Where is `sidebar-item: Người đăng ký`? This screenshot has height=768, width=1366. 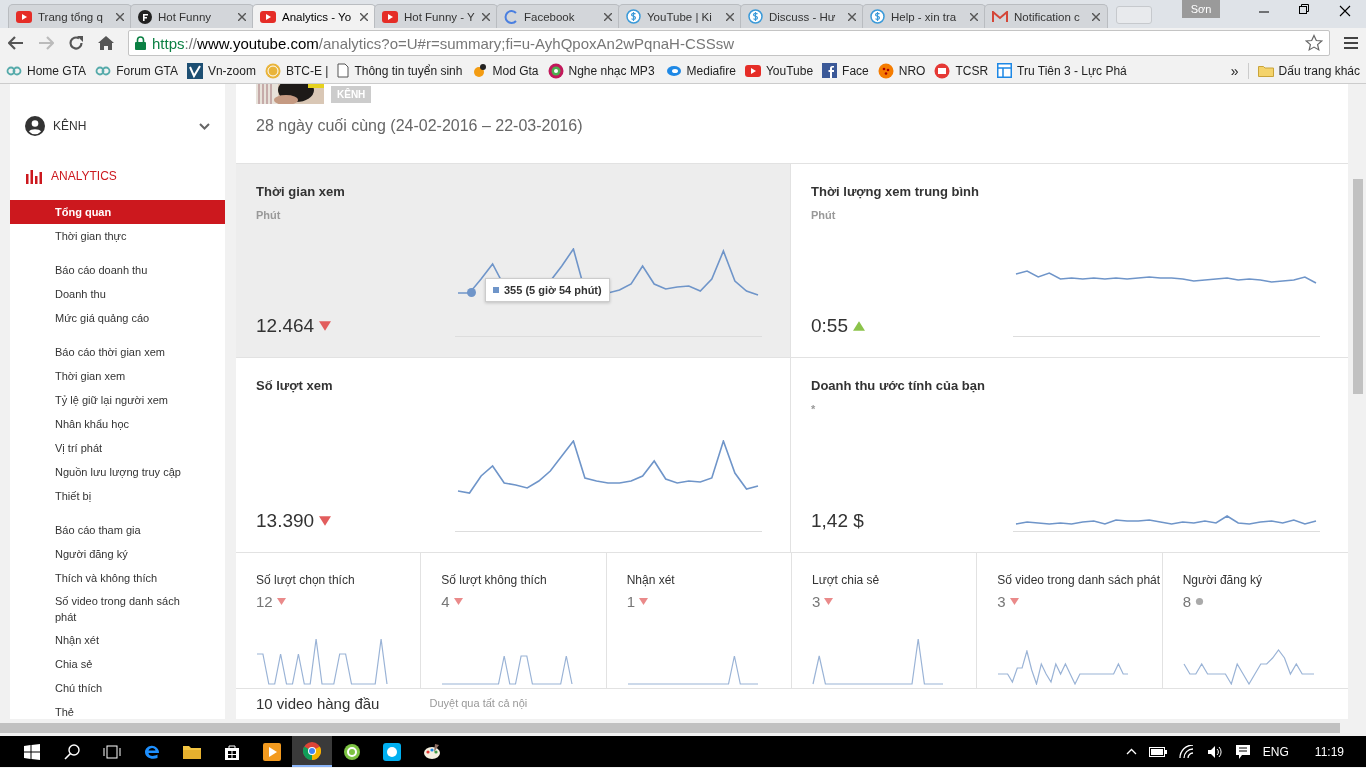
sidebar-item: Người đăng ký is located at coordinates (117, 554).